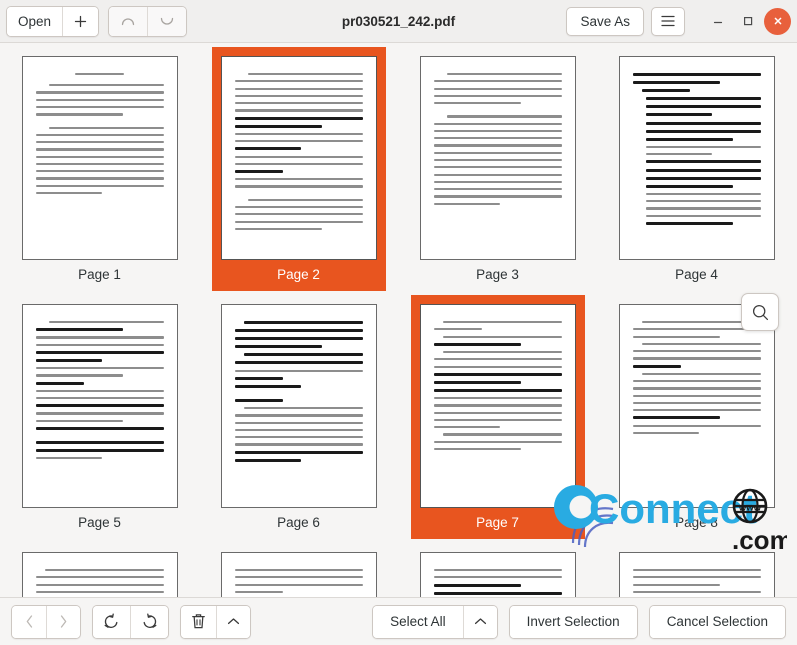 Image resolution: width=797 pixels, height=645 pixels. Describe the element at coordinates (149, 621) in the screenshot. I see `rotate-right-button` at that location.